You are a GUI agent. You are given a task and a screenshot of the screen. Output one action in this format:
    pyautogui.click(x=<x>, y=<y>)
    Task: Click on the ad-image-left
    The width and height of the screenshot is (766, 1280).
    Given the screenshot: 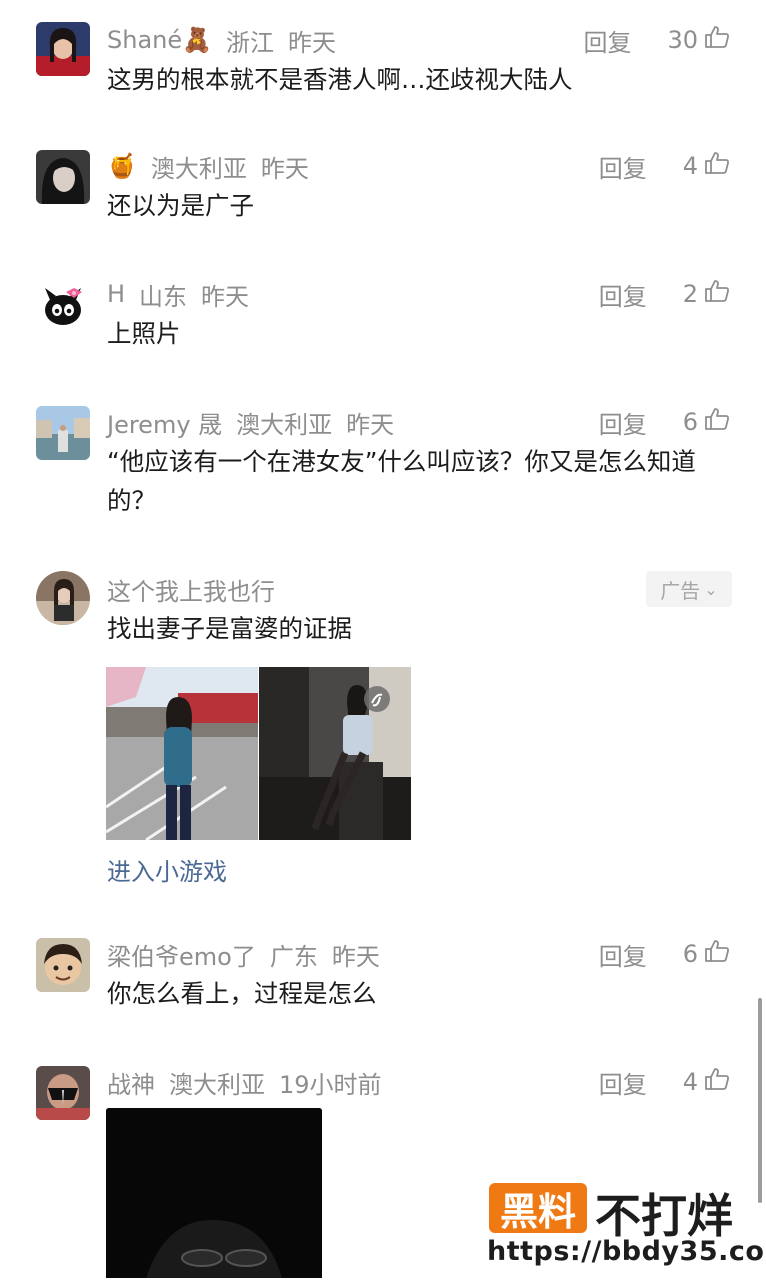 What is the action you would take?
    pyautogui.click(x=182, y=753)
    